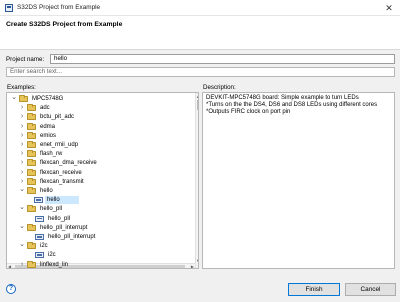 This screenshot has width=400, height=302. I want to click on tree-item-label: flexcan_dma_receive, so click(68, 163).